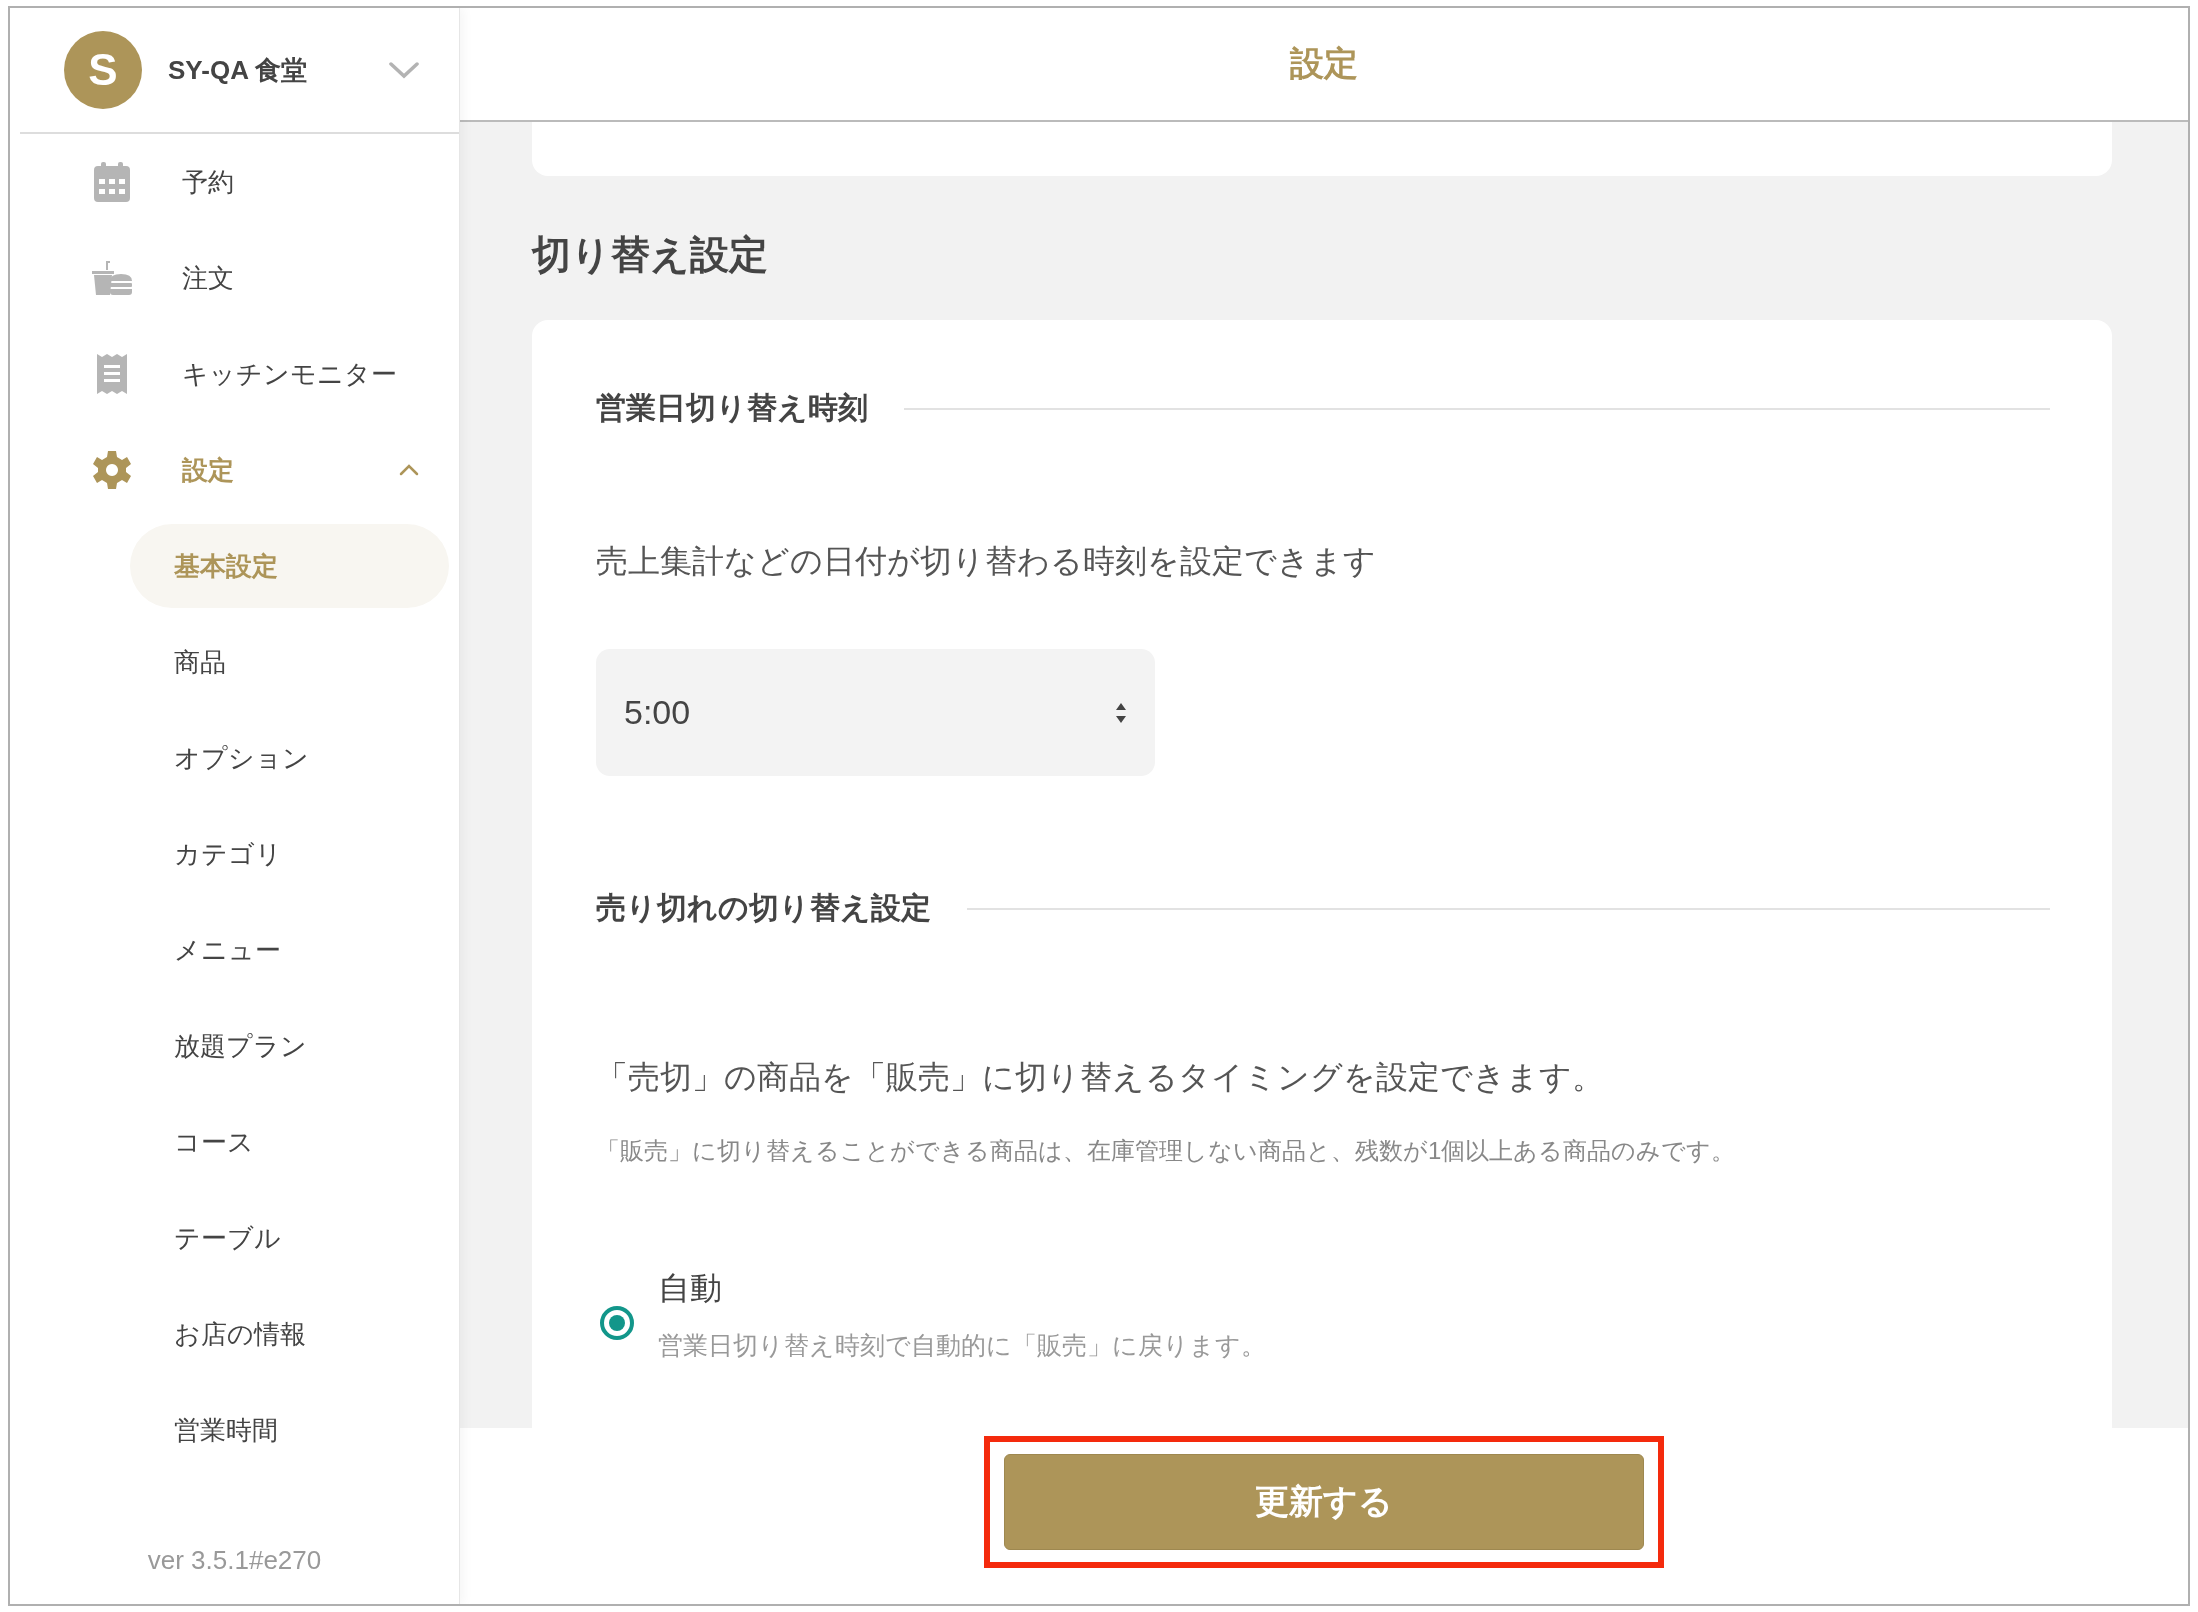  Describe the element at coordinates (289, 1142) in the screenshot. I see `nav-subitem: コース` at that location.